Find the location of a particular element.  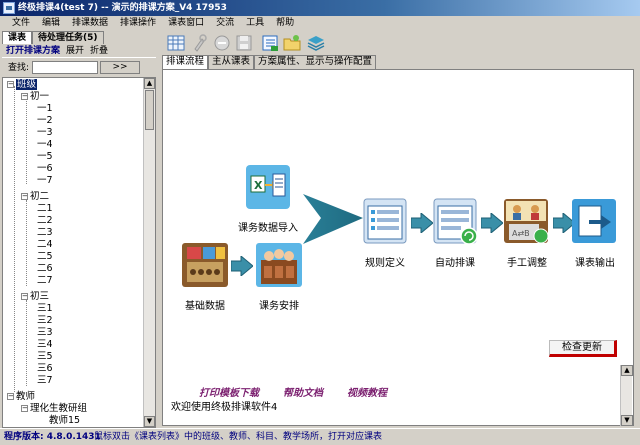

tree-item: 二7 is located at coordinates (45, 281).